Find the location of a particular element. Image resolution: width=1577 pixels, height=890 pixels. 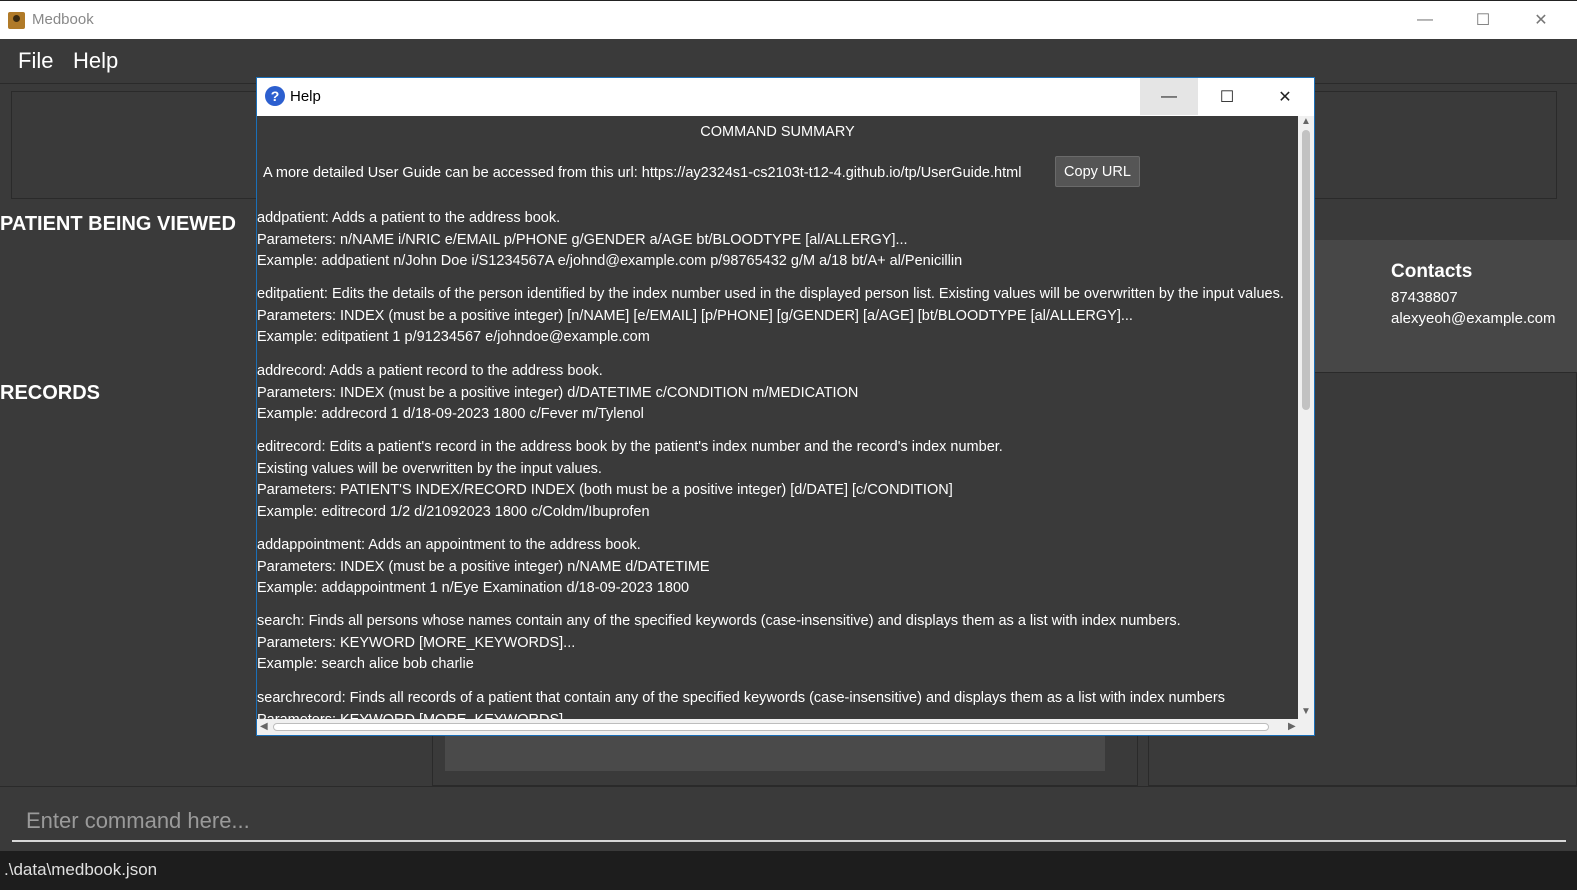

scroll-left-arrow-icon: ◀ is located at coordinates (264, 726).